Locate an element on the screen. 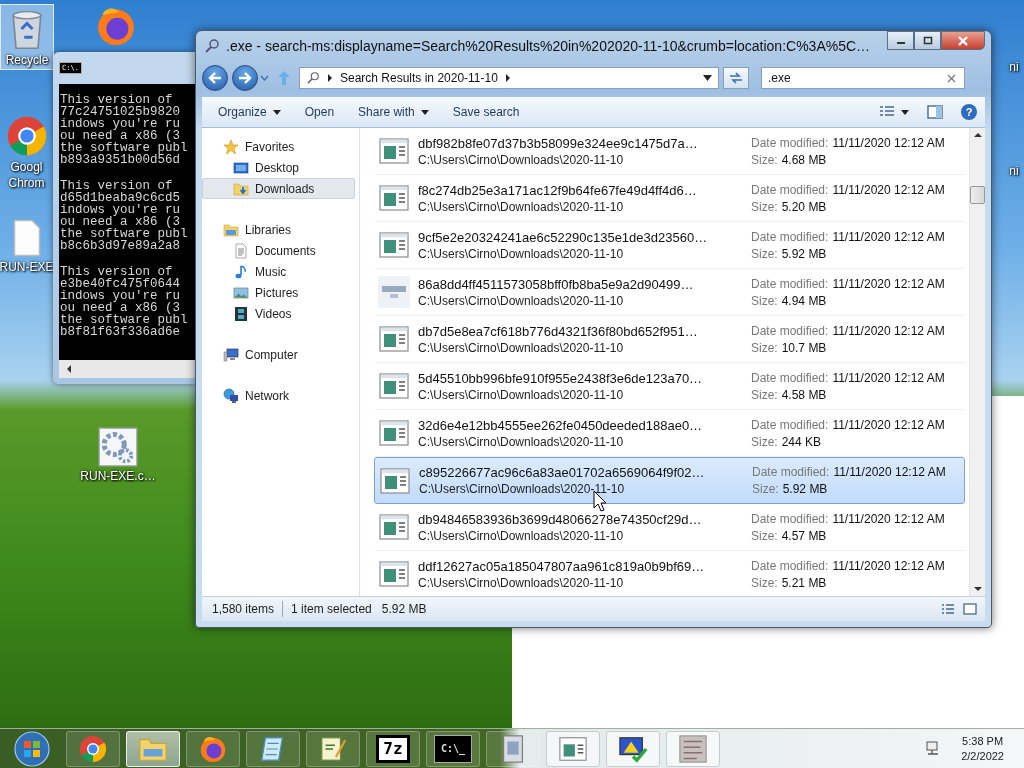 This screenshot has height=768, width=1024. file-row: 86a8dd4ff4511573058bff0fb8ba5e9a2d90499… C:\Users\Cirno\Downloads\2020-11-10 Date modified: 11/11/2020 12:12 AM Size: 4.94 MB is located at coordinates (669, 292).